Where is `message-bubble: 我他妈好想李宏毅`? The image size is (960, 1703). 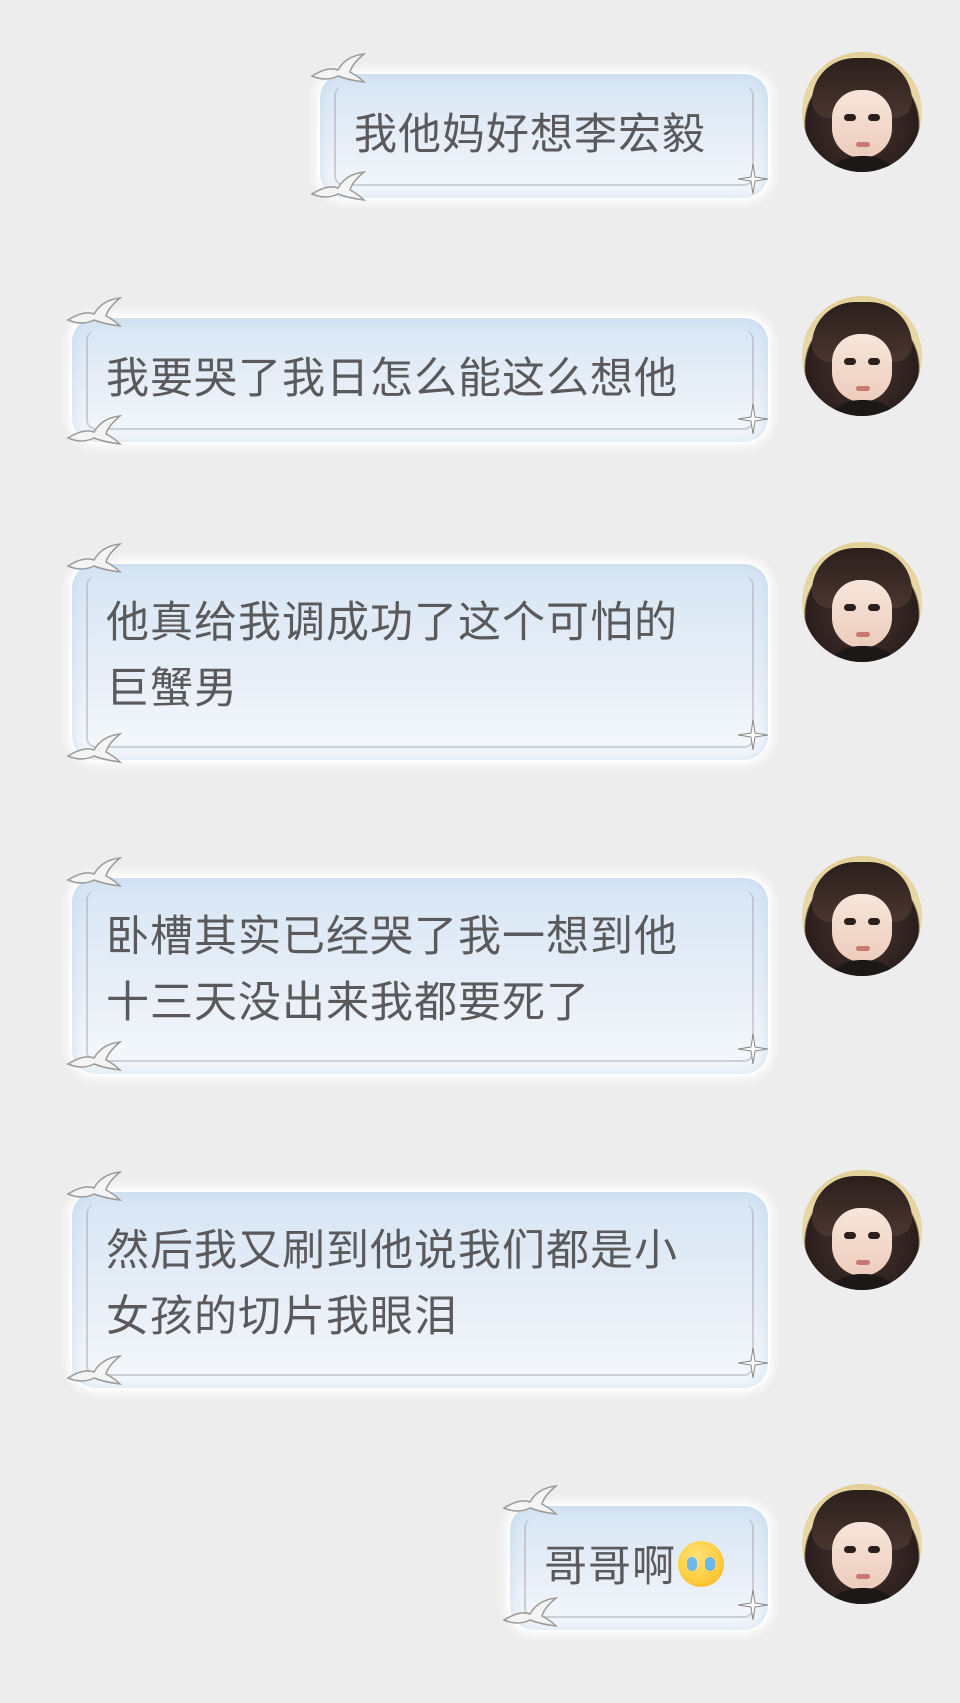 message-bubble: 我他妈好想李宏毅 is located at coordinates (544, 136).